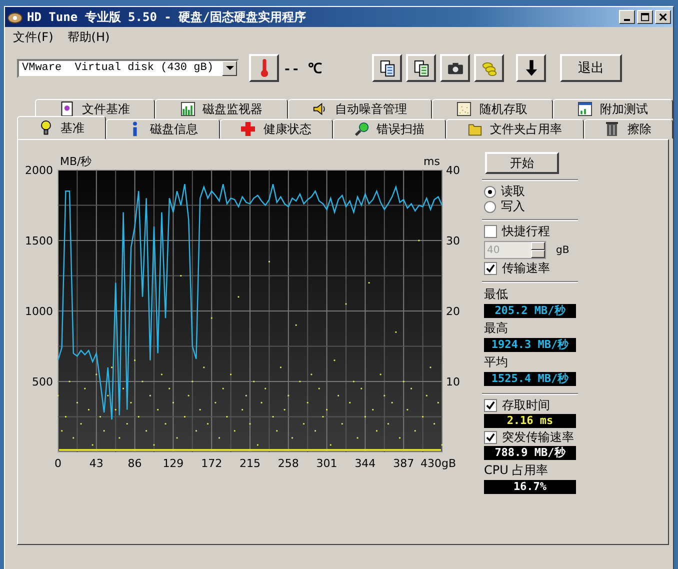 The image size is (678, 569). I want to click on cpu-usage-readout: 16.7%, so click(530, 487).